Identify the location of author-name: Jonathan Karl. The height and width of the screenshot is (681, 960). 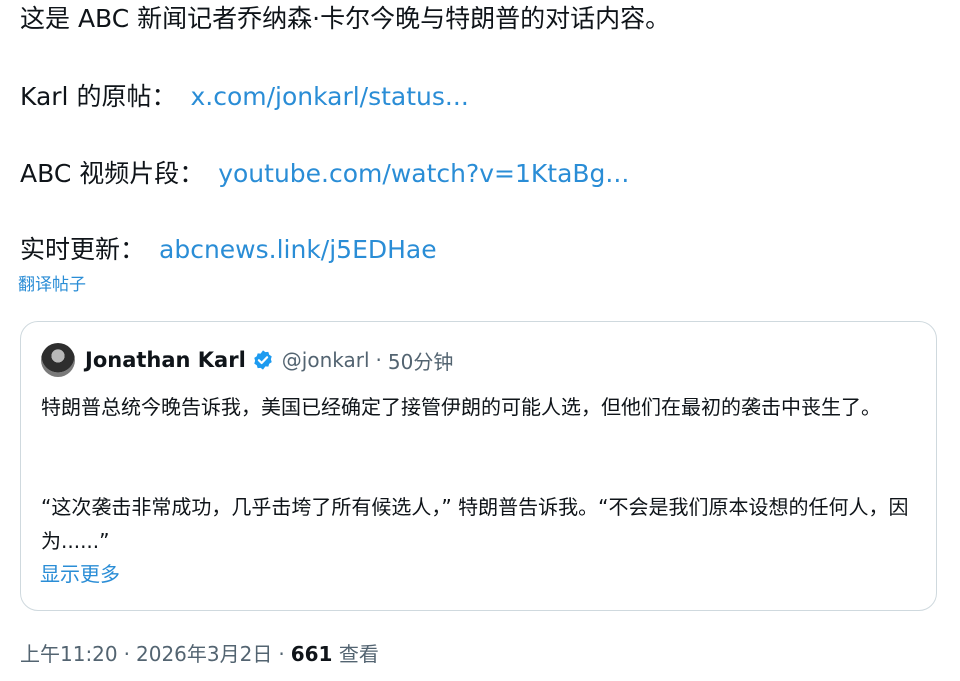
(165, 360).